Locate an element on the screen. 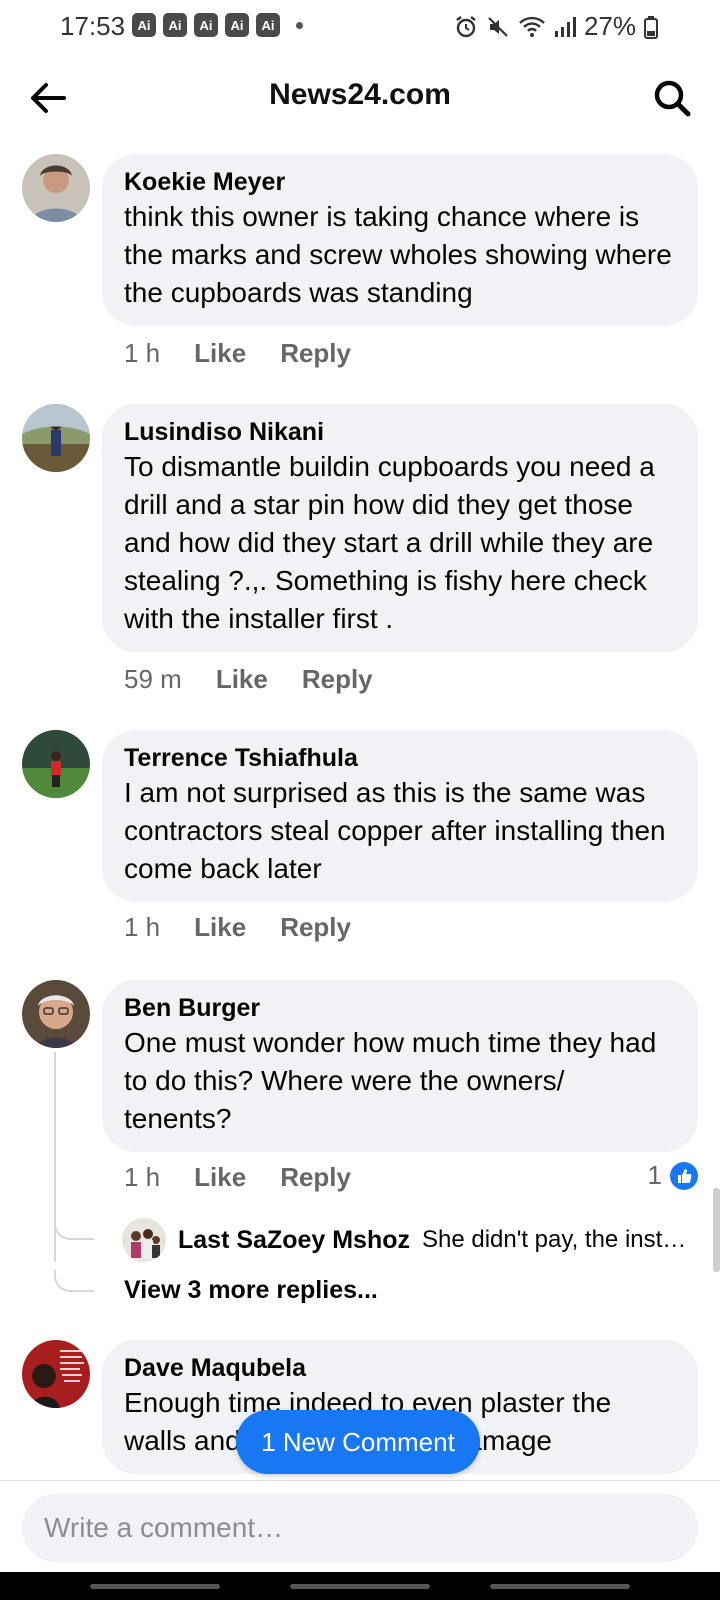  scrollbar is located at coordinates (716, 1230).